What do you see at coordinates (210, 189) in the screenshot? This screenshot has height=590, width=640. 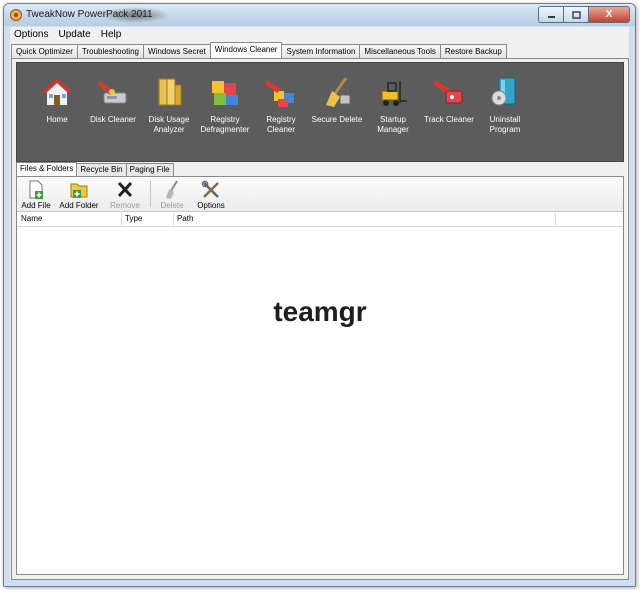 I see `tools-icon` at bounding box center [210, 189].